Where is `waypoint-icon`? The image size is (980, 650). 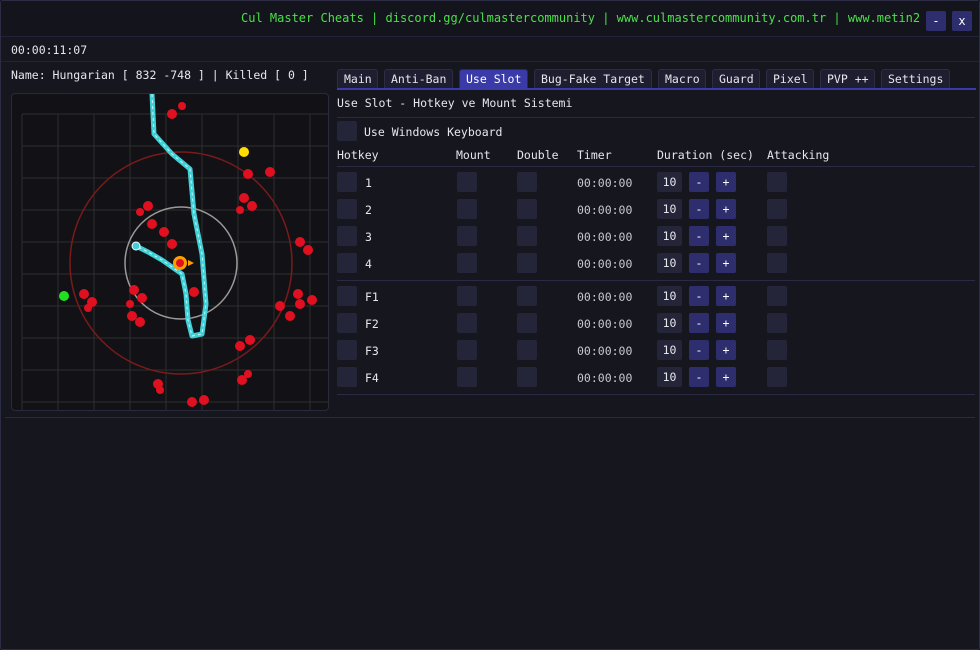
waypoint-icon is located at coordinates (136, 246).